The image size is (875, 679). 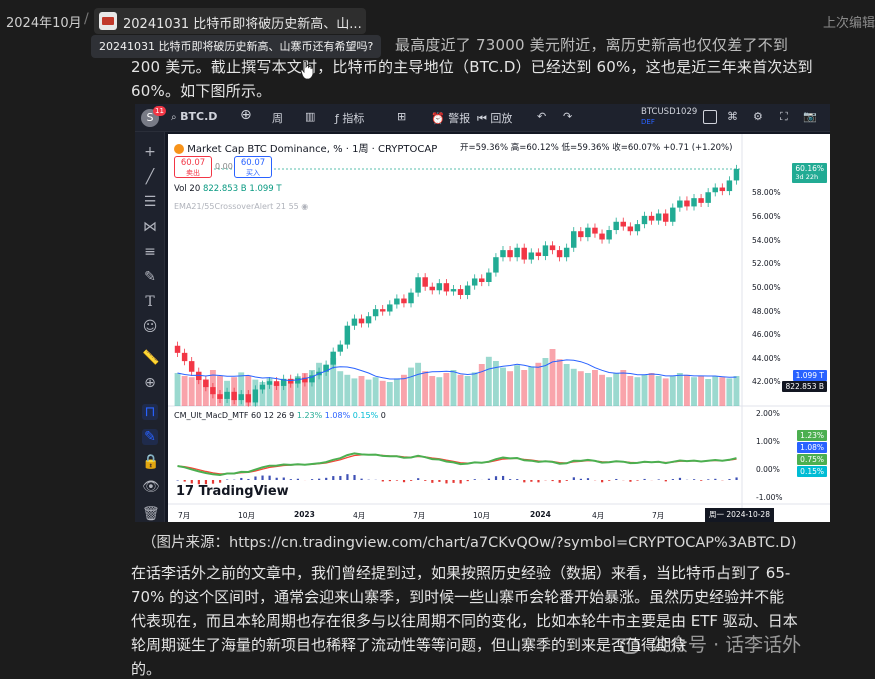 What do you see at coordinates (710, 117) in the screenshot?
I see `layout-box-icon` at bounding box center [710, 117].